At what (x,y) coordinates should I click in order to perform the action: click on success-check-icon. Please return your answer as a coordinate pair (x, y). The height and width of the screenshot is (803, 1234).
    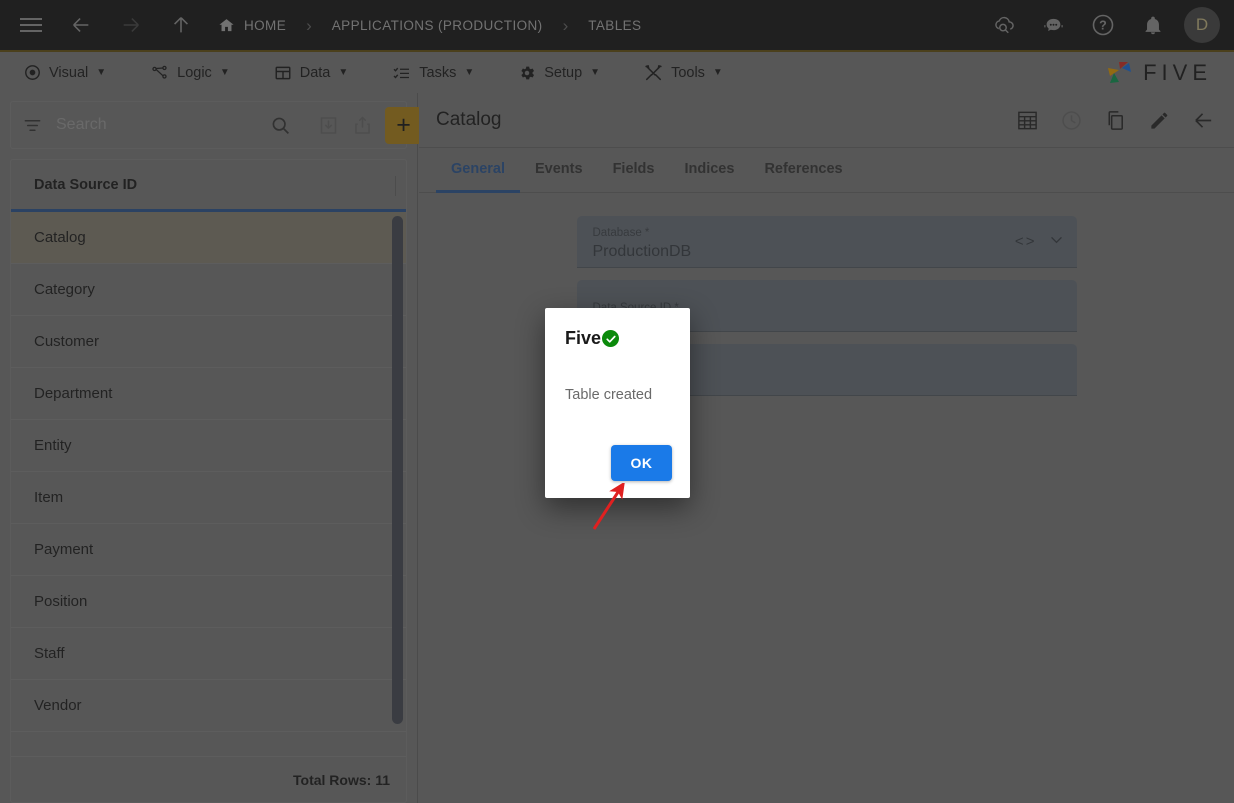
    Looking at the image, I should click on (611, 338).